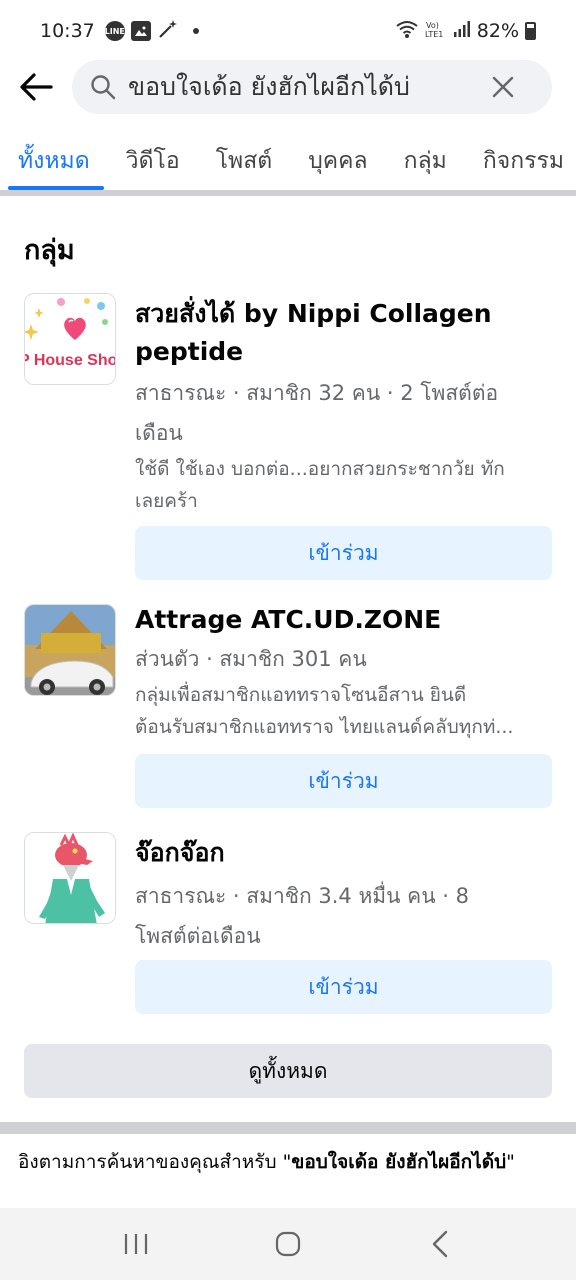 The width and height of the screenshot is (576, 1280). What do you see at coordinates (345, 853) in the screenshot?
I see `group-name: จ๊อกจ๊อก` at bounding box center [345, 853].